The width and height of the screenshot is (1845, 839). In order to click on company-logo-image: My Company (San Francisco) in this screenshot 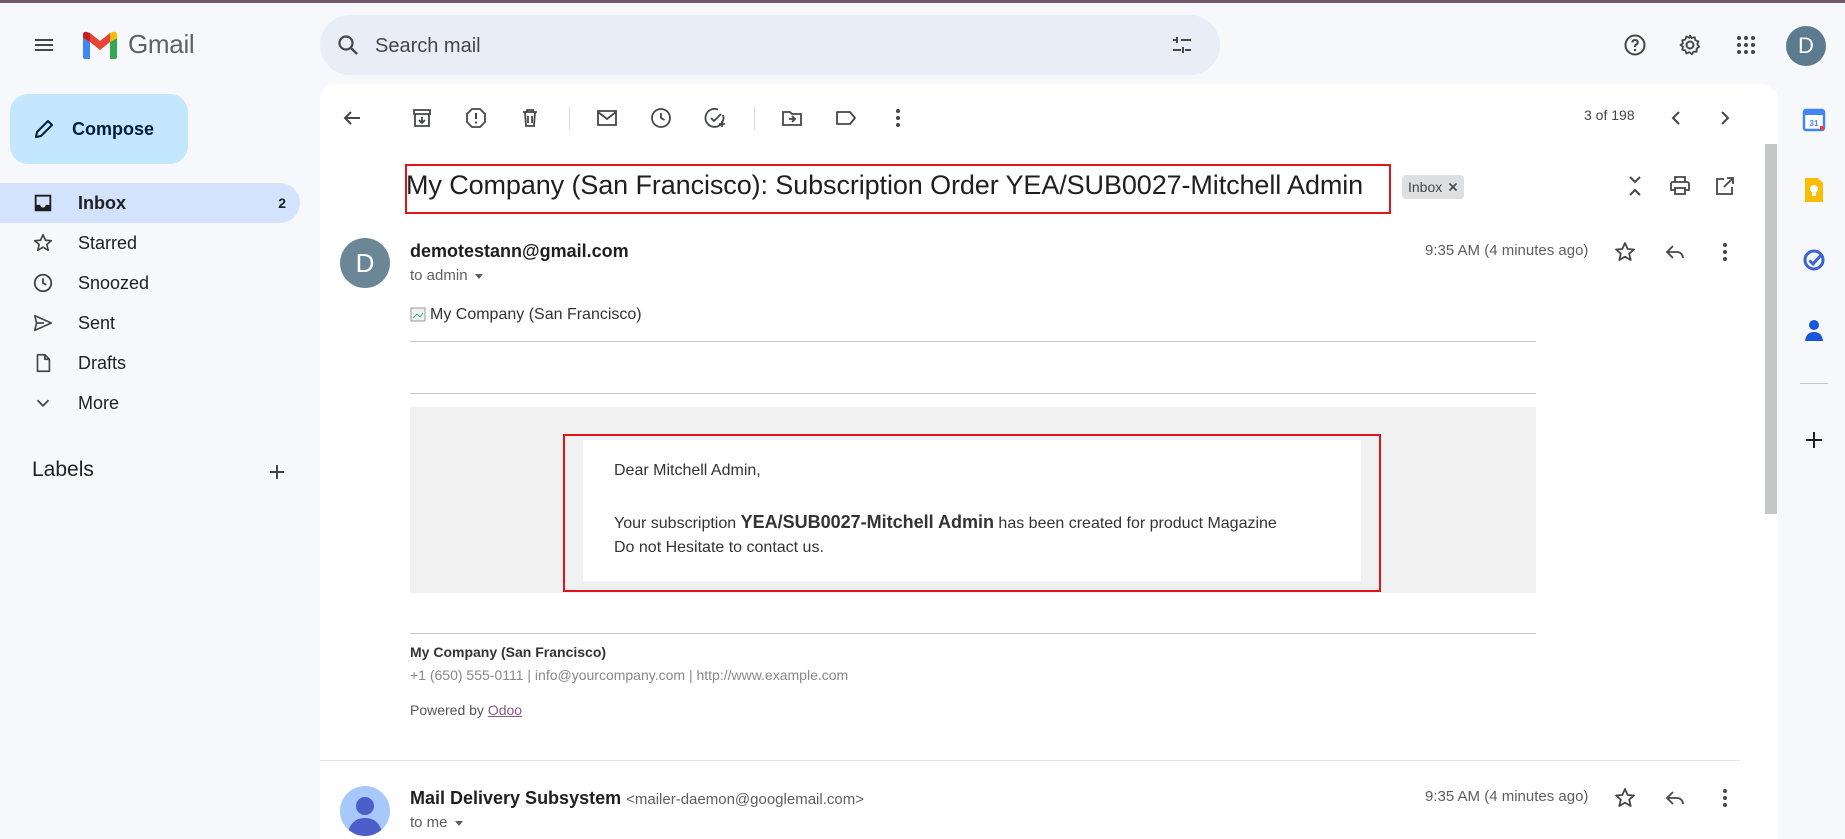, I will do `click(526, 315)`.